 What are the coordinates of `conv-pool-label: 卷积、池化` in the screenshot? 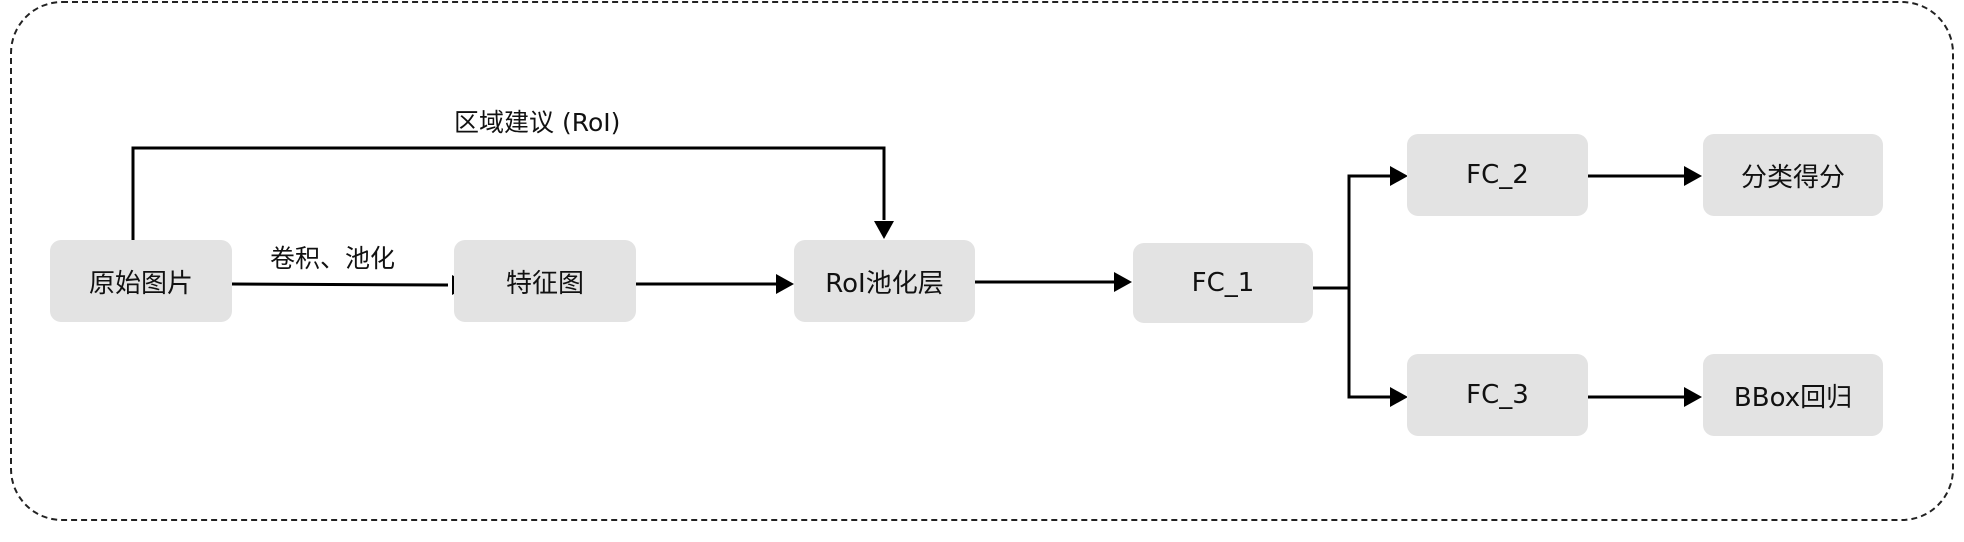 It's located at (333, 258).